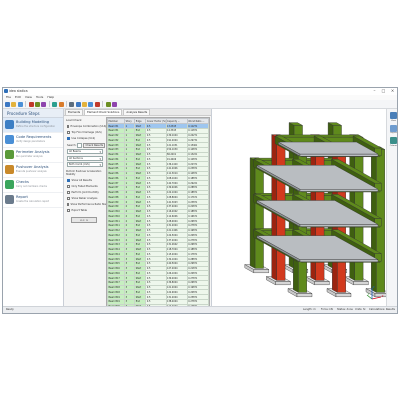 This screenshot has height=400, width=400. Describe the element at coordinates (7, 104) in the screenshot. I see `new-icon` at that location.